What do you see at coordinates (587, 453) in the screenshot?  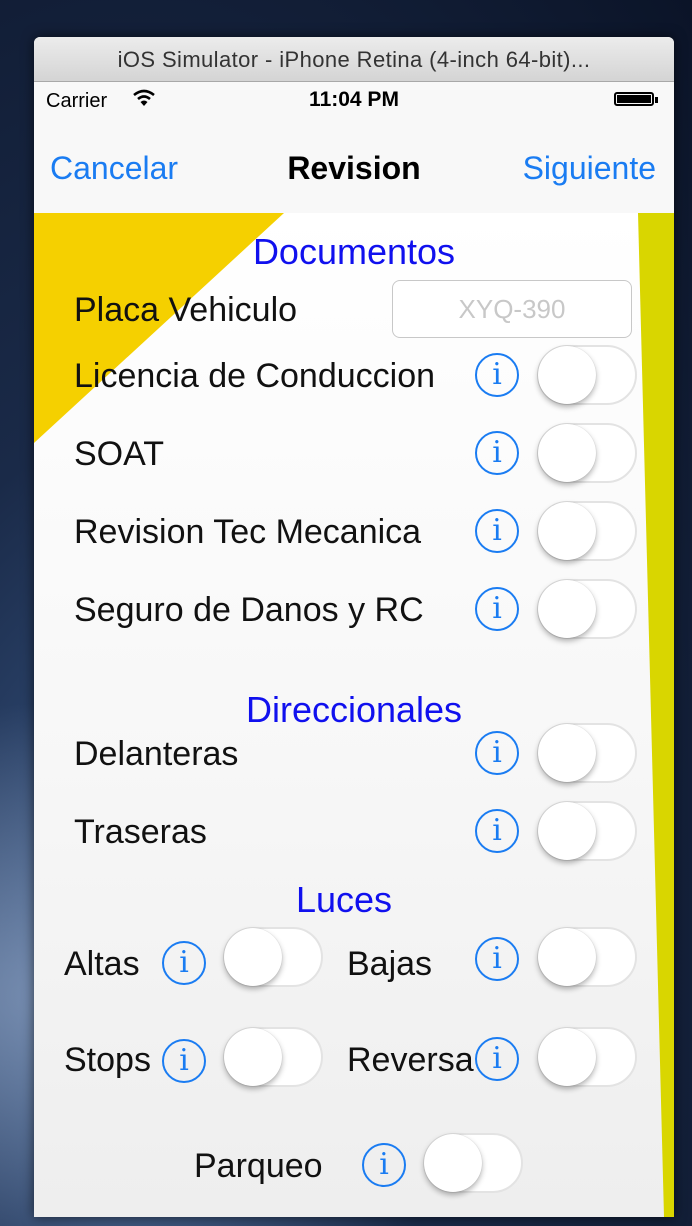 I see `soat-switch` at bounding box center [587, 453].